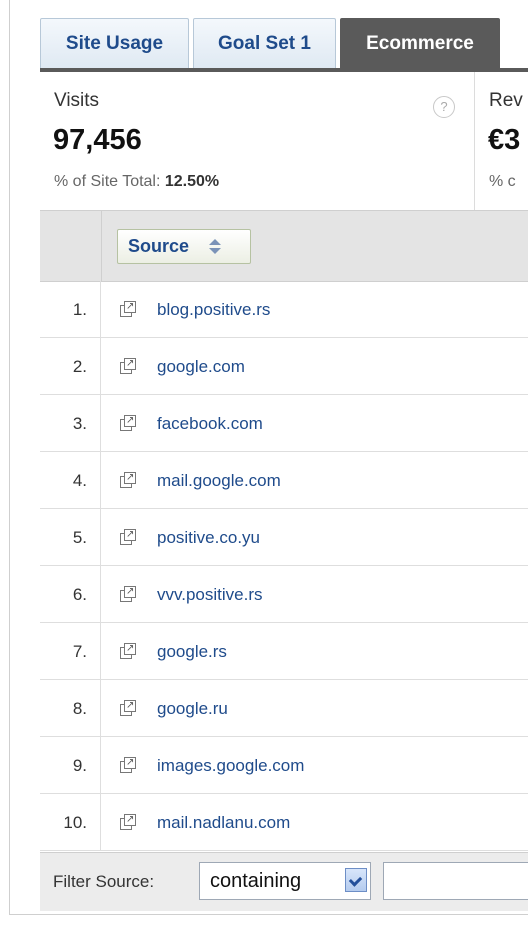  I want to click on filter-input, so click(455, 881).